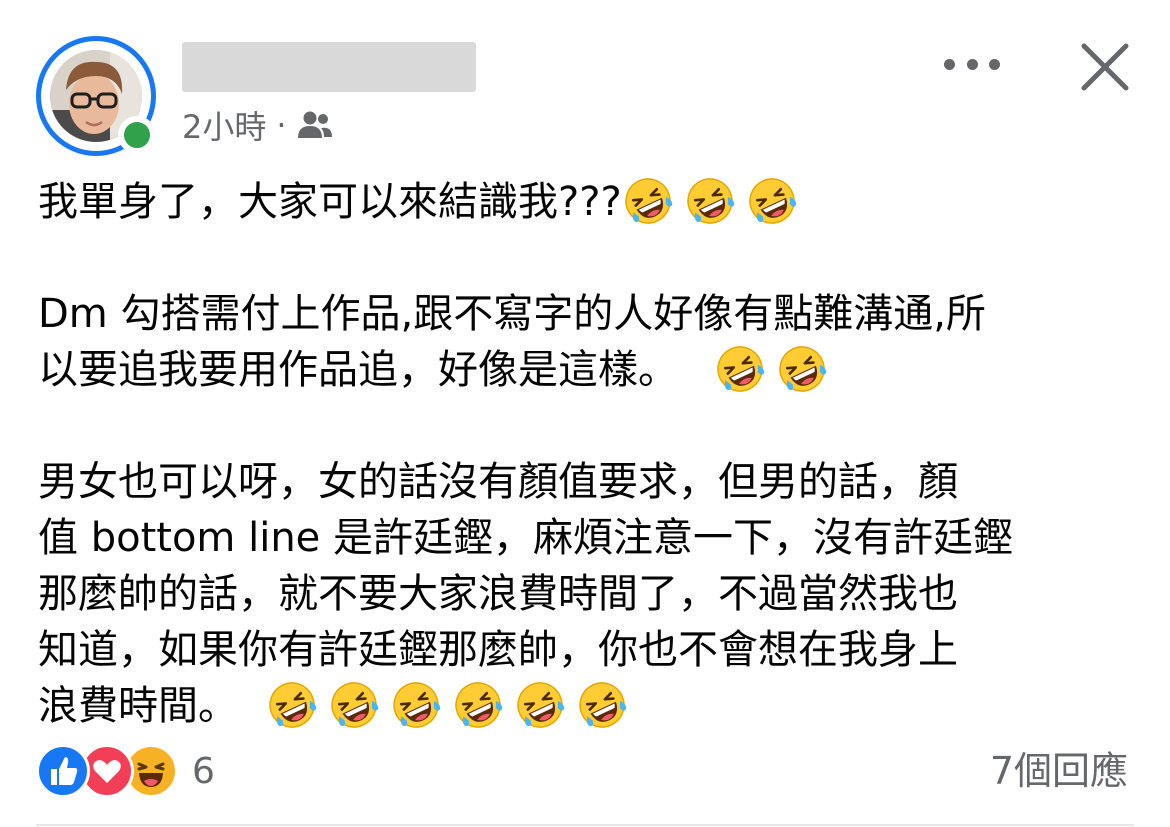 Image resolution: width=1170 pixels, height=827 pixels. I want to click on post-line: 知道，如果你有許廷鏗那麼帥，你也不會想在我身上, so click(498, 650).